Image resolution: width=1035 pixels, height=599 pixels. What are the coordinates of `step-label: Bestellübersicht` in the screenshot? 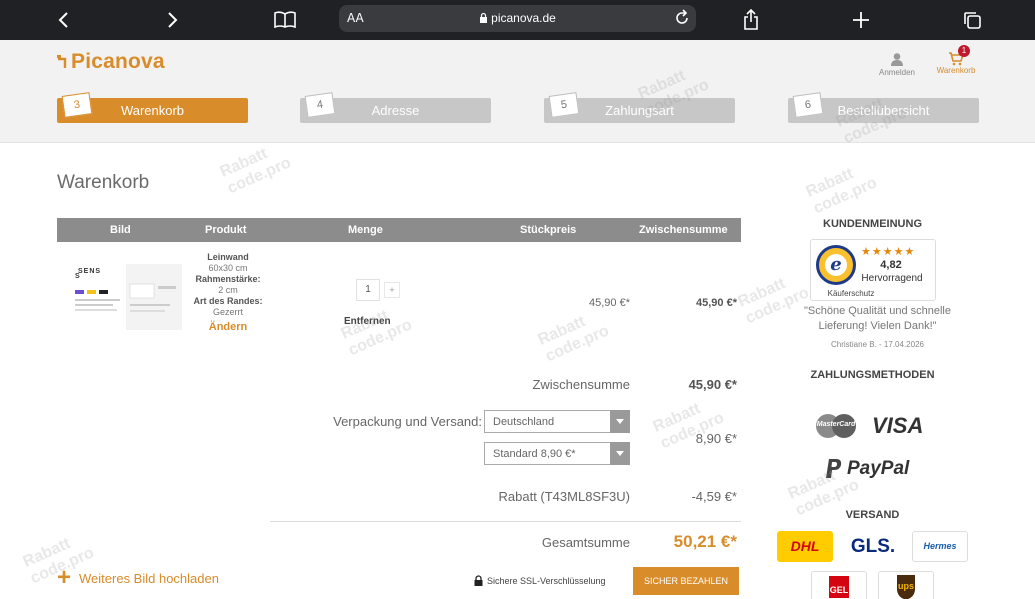 It's located at (883, 110).